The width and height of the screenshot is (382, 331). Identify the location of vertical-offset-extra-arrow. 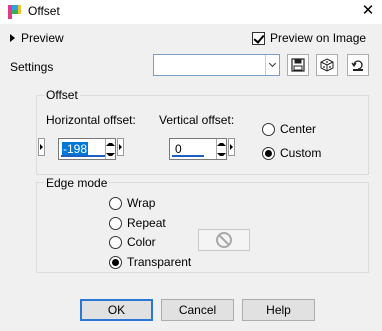
(231, 147).